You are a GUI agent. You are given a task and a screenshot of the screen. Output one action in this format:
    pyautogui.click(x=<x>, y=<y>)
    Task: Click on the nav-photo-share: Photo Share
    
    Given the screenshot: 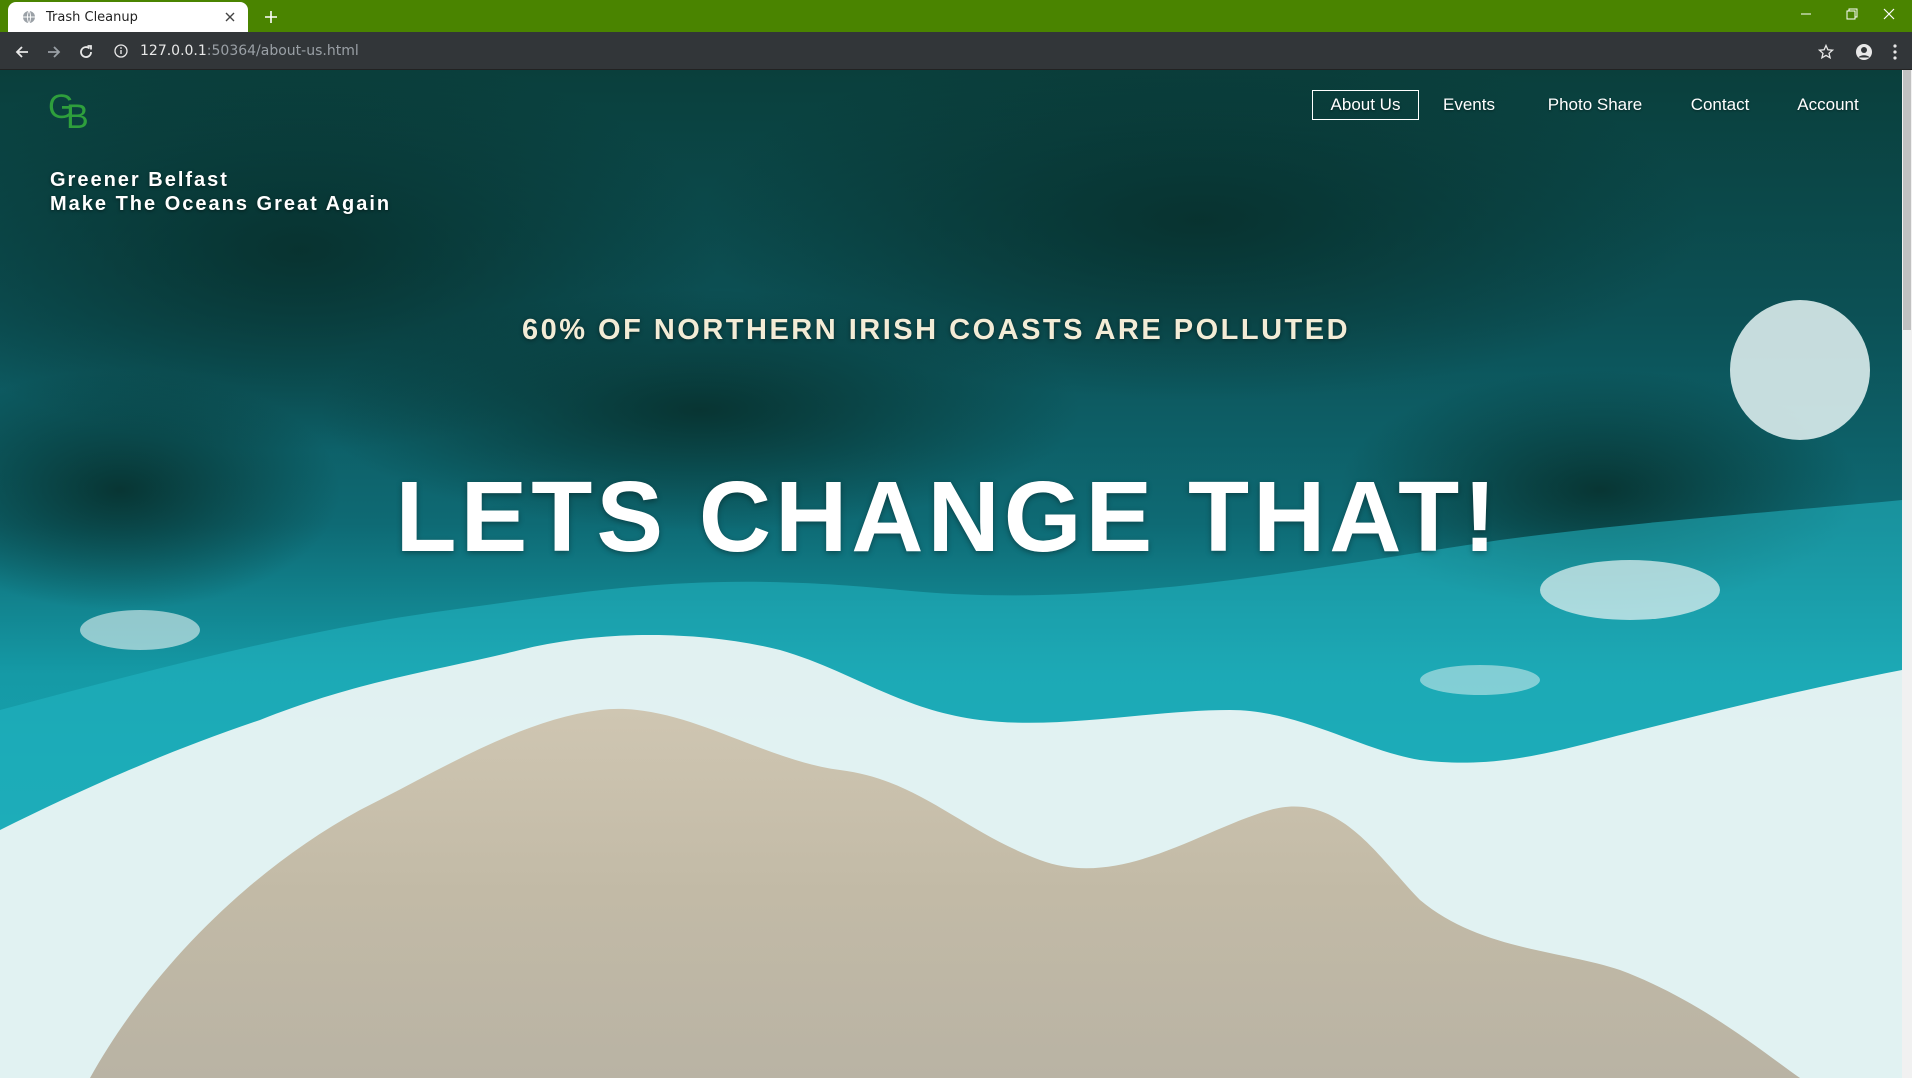 What is the action you would take?
    pyautogui.click(x=1595, y=105)
    